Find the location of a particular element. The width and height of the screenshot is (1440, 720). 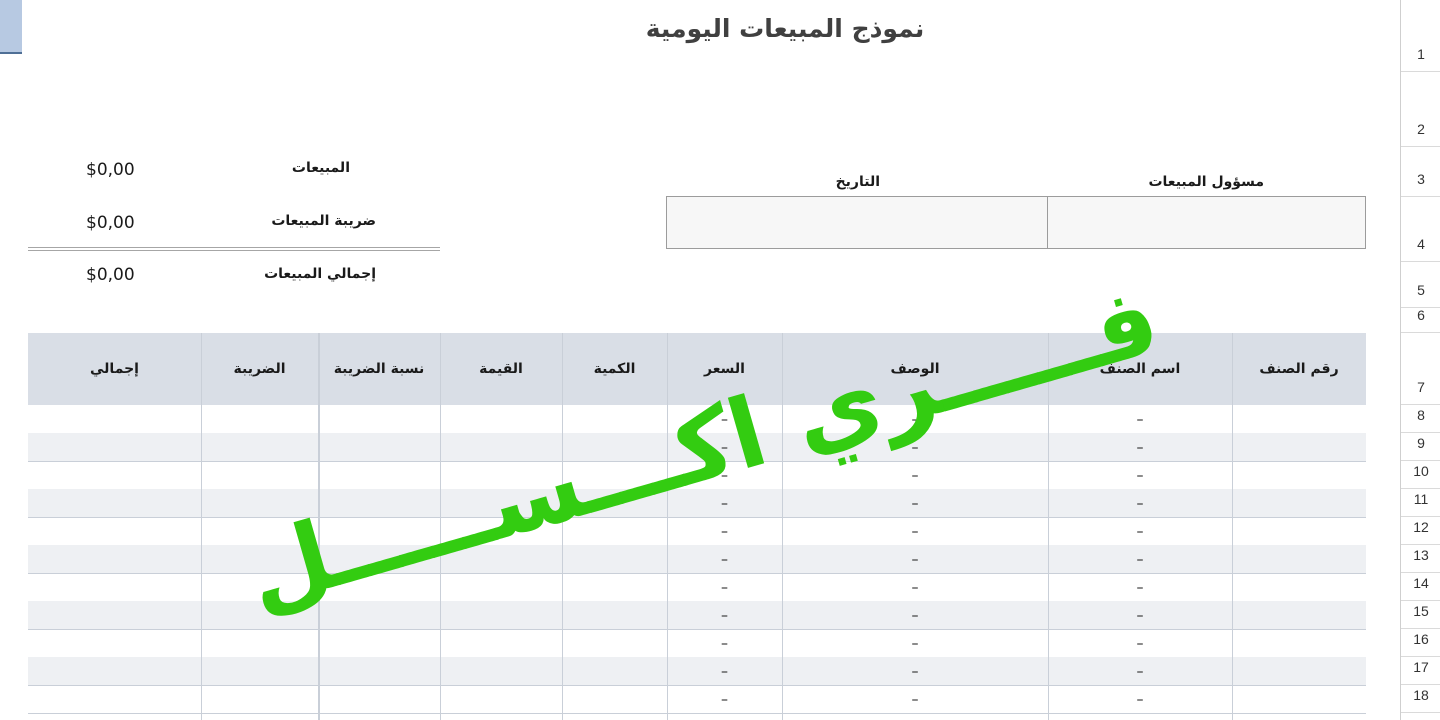

column-header-tax-rate: نسبة الضريبة is located at coordinates (379, 369).